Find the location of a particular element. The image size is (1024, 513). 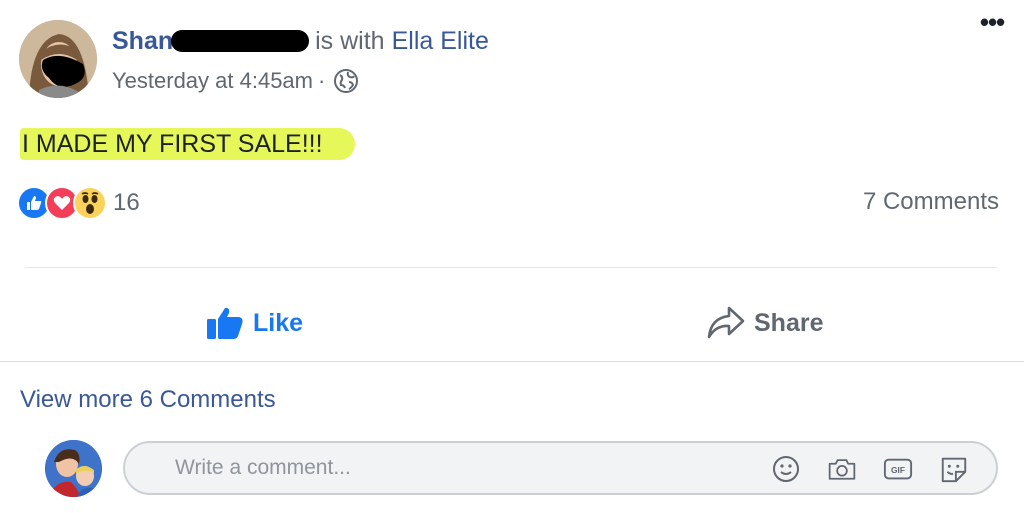

current-user-avatar is located at coordinates (73, 468).